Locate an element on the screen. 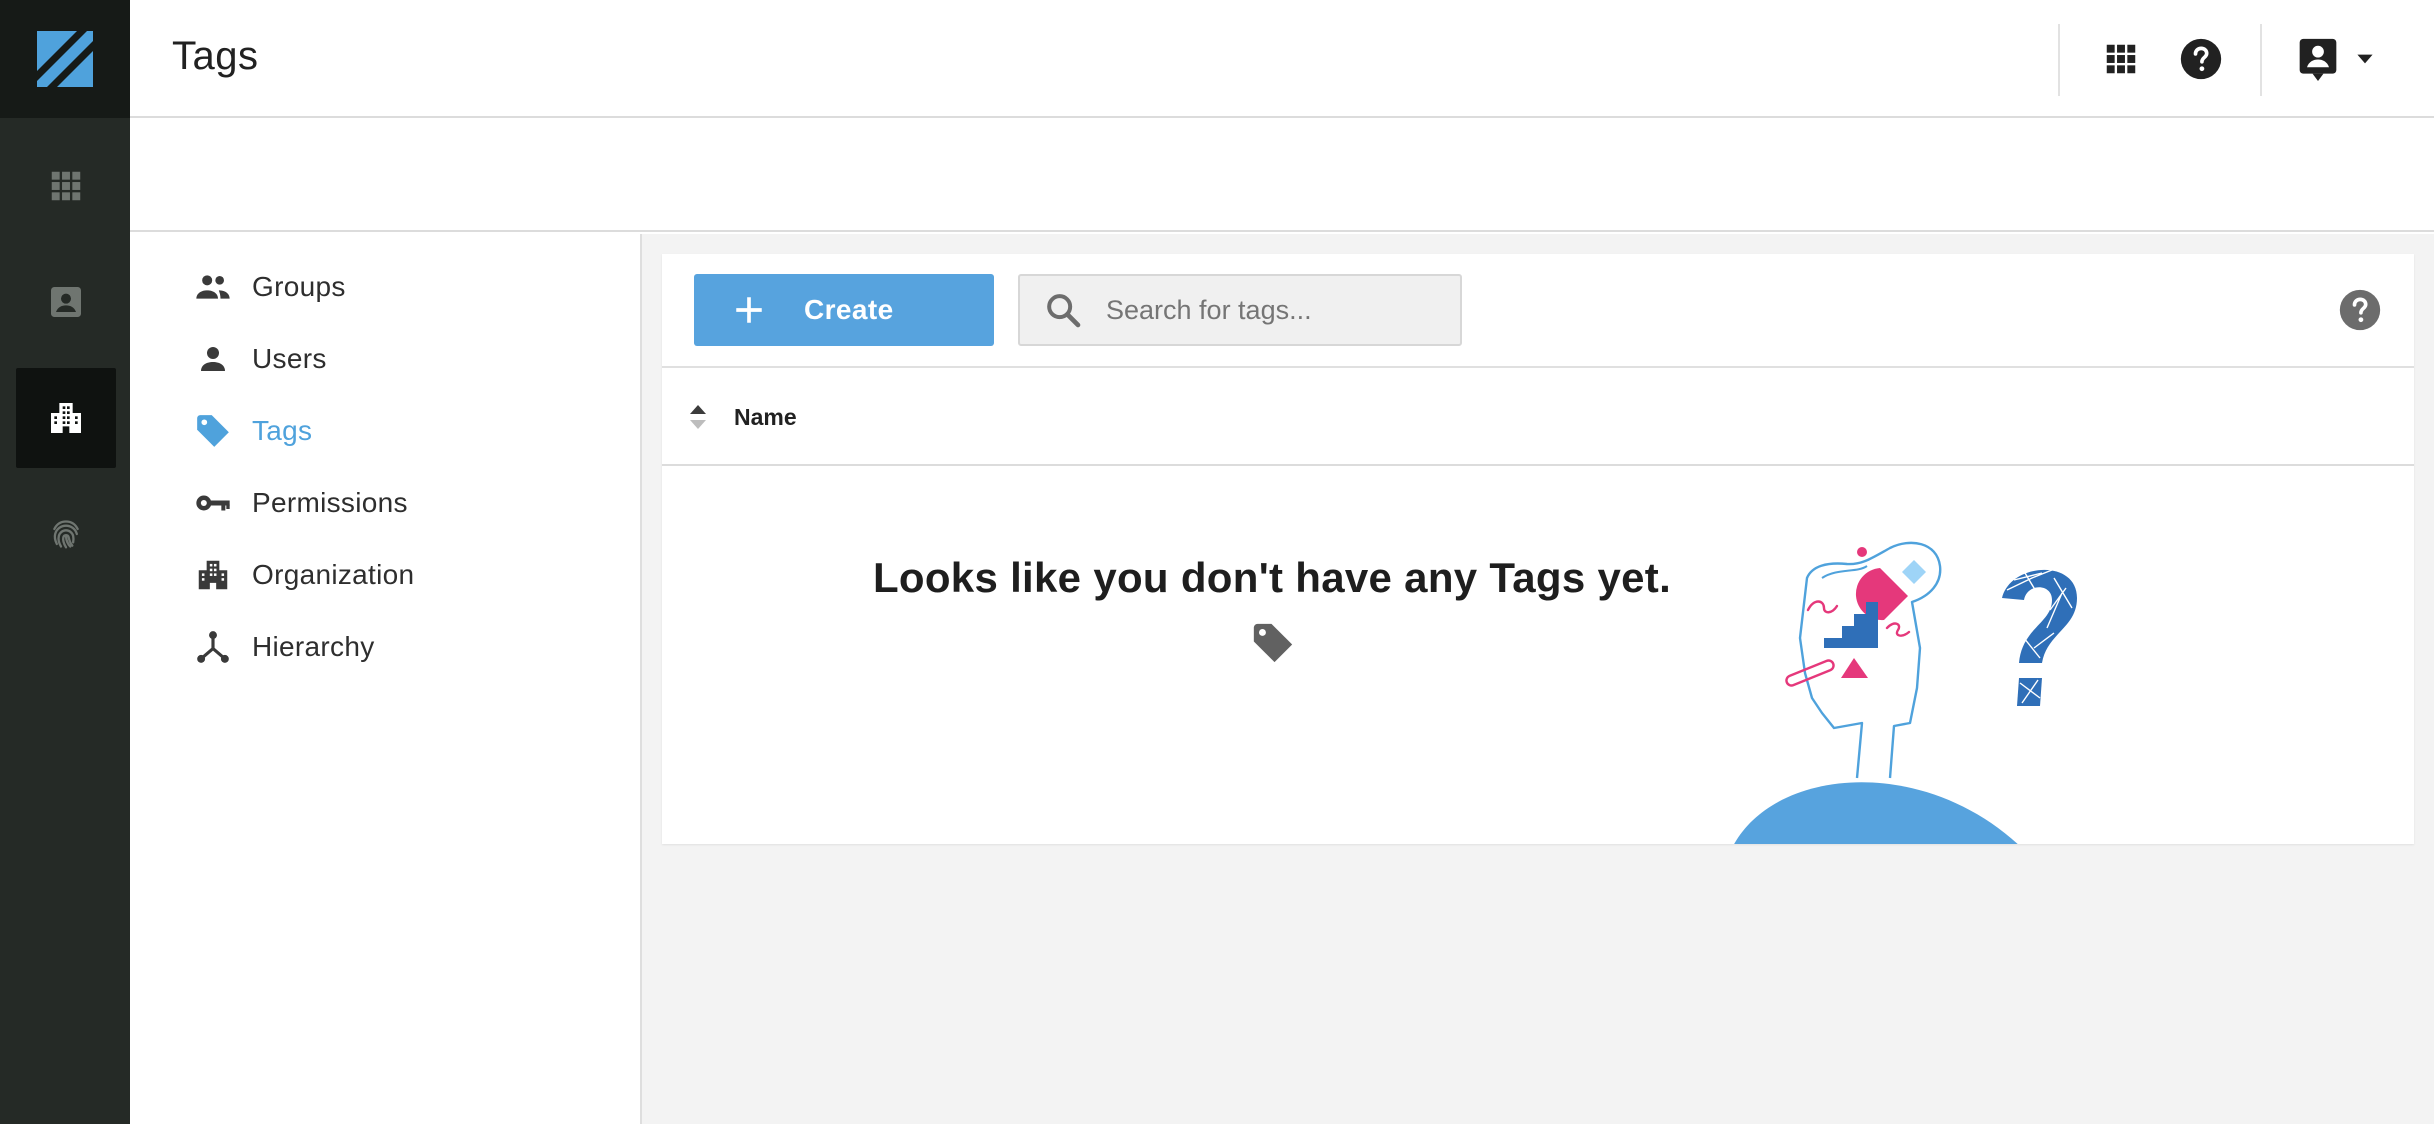 This screenshot has height=1124, width=2434. fingerprint-icon is located at coordinates (66, 534).